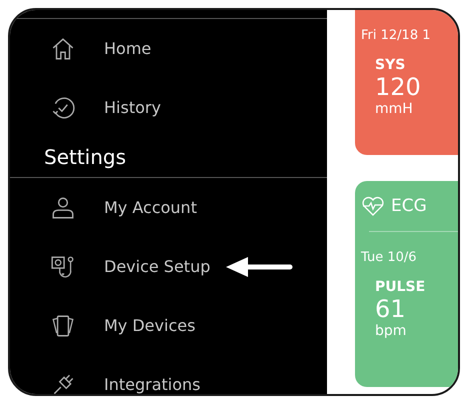 This screenshot has width=462, height=410. I want to click on menu-item: My Devices, so click(168, 325).